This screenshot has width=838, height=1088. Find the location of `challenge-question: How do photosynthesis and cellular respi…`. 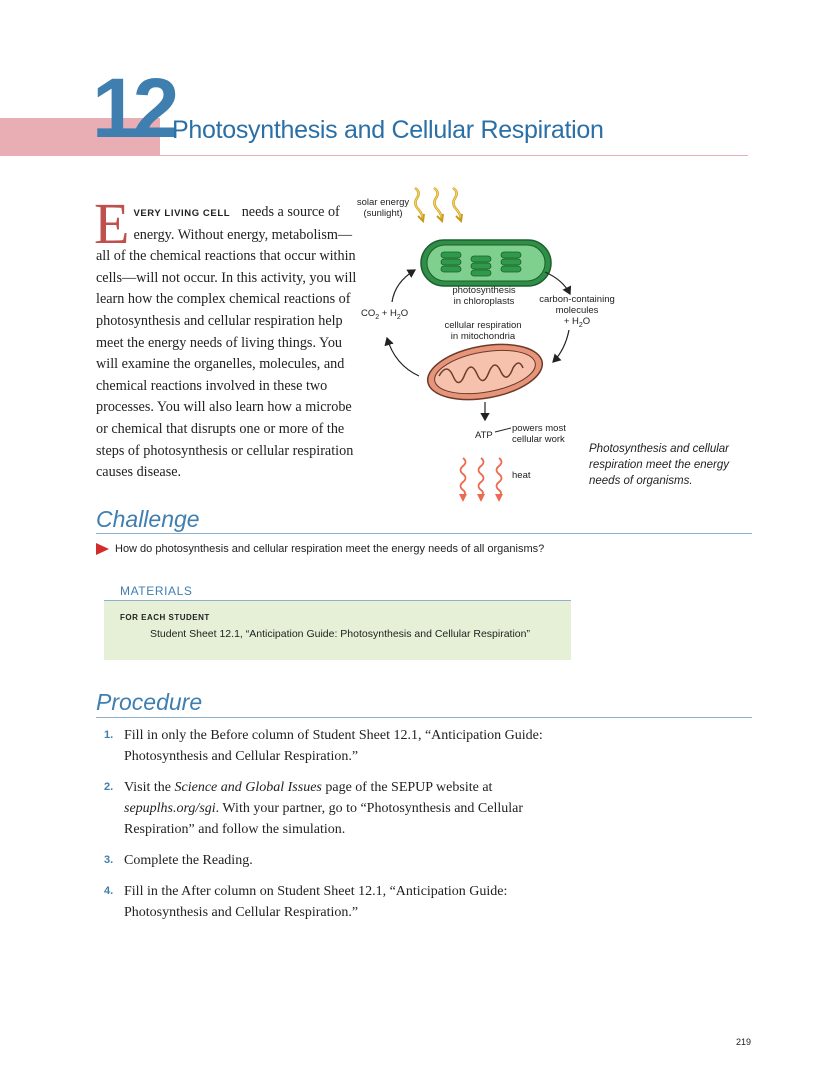

challenge-question: How do photosynthesis and cellular respi… is located at coordinates (320, 549).